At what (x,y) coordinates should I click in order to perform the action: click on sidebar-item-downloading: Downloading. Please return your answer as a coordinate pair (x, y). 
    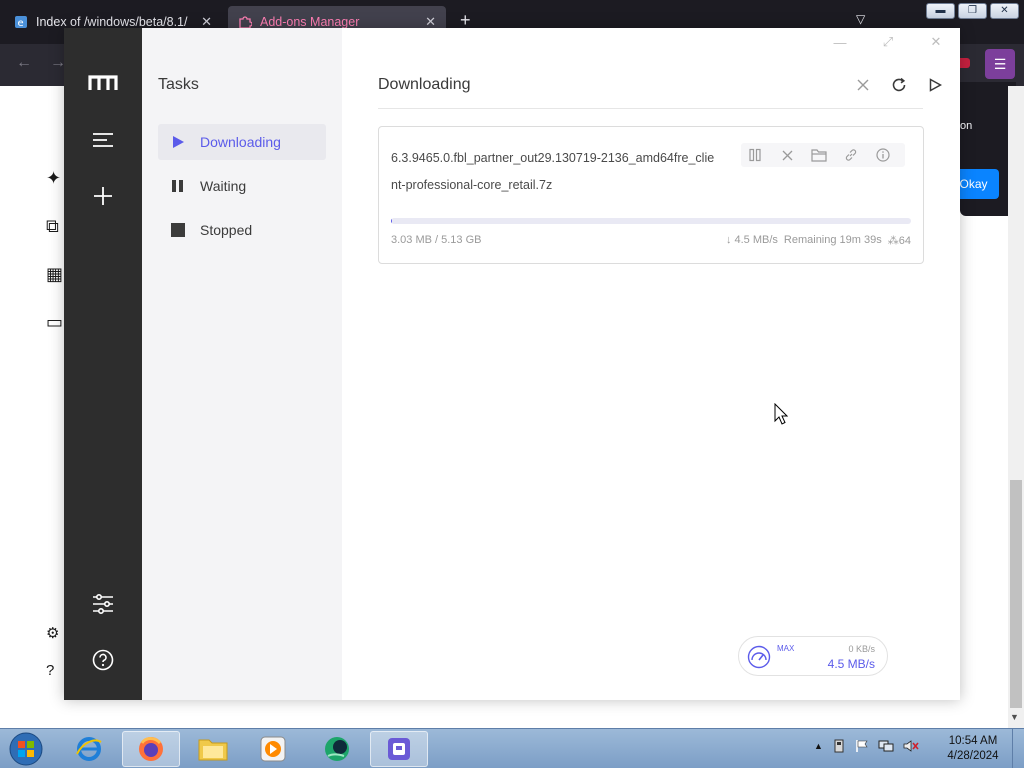
    Looking at the image, I should click on (242, 142).